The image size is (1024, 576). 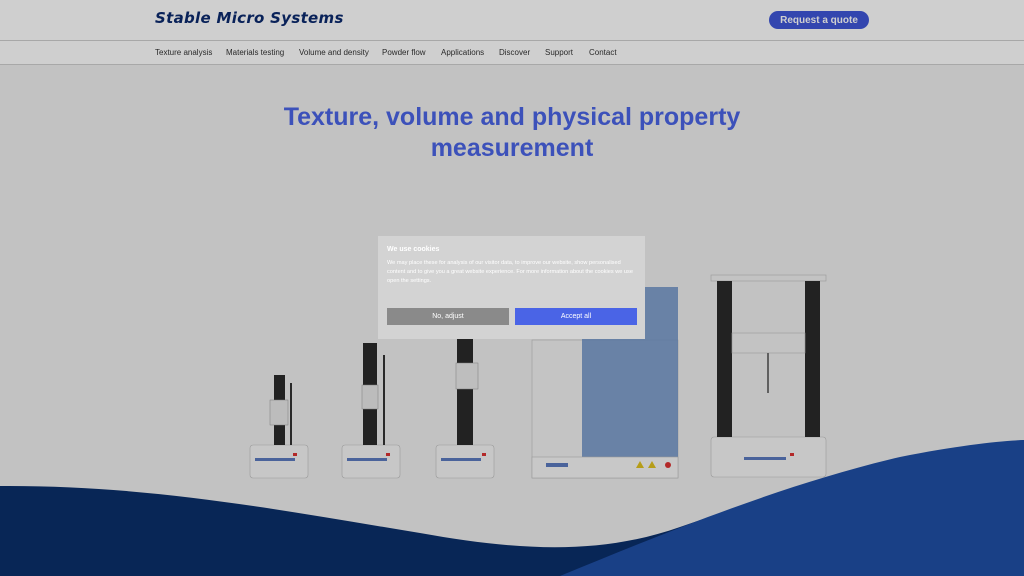 What do you see at coordinates (448, 316) in the screenshot?
I see `cookie-adjust-button: No, adjust` at bounding box center [448, 316].